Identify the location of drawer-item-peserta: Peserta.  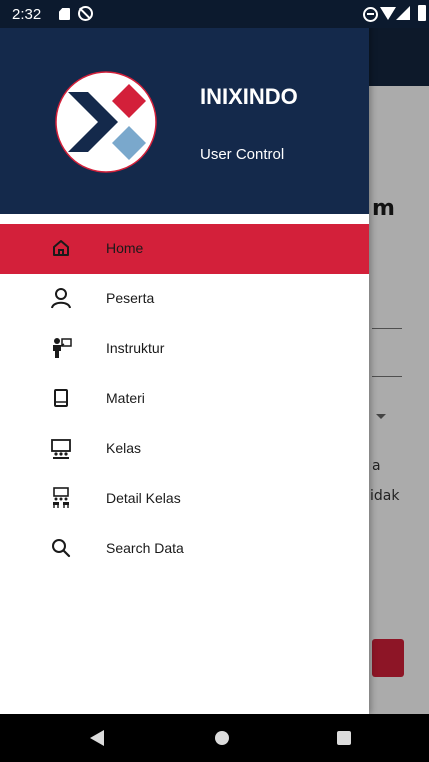
(184, 299).